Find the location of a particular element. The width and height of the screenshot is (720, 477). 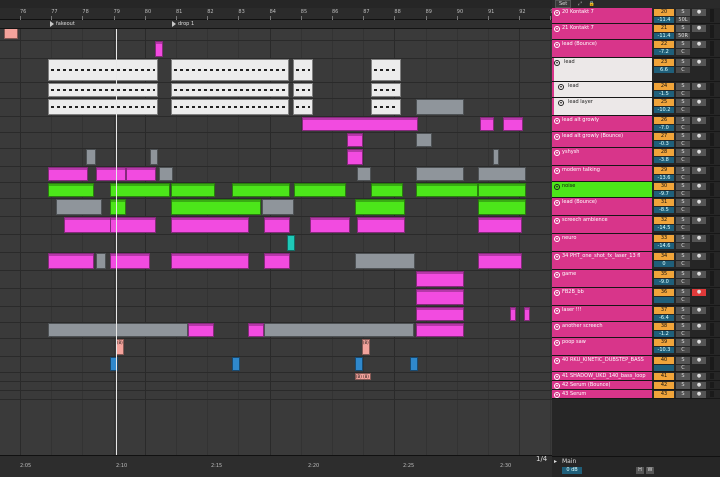

overview-strip is located at coordinates (276, 4).